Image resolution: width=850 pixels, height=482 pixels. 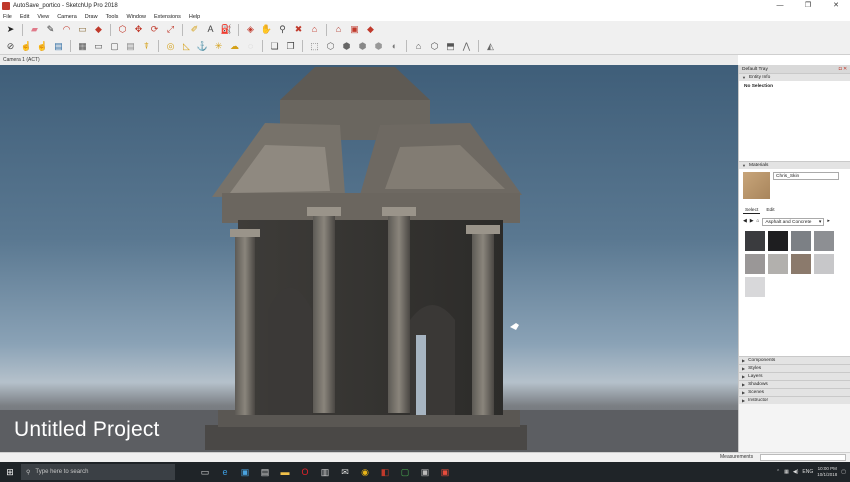 What do you see at coordinates (843, 472) in the screenshot?
I see `notifications-icon: ▢` at bounding box center [843, 472].